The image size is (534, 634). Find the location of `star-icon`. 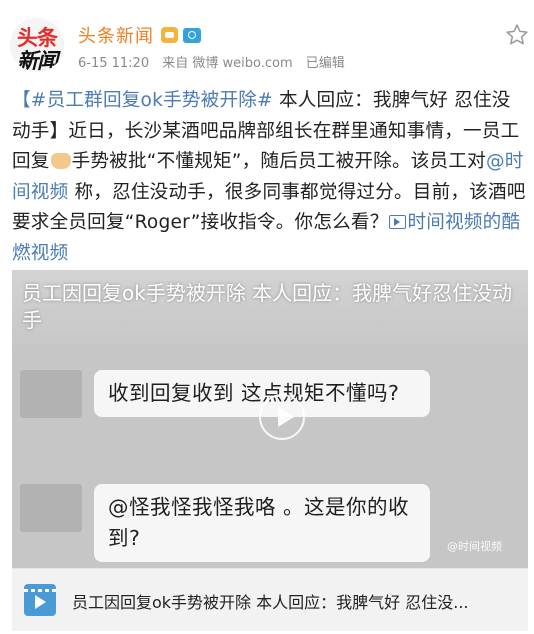

star-icon is located at coordinates (517, 35).